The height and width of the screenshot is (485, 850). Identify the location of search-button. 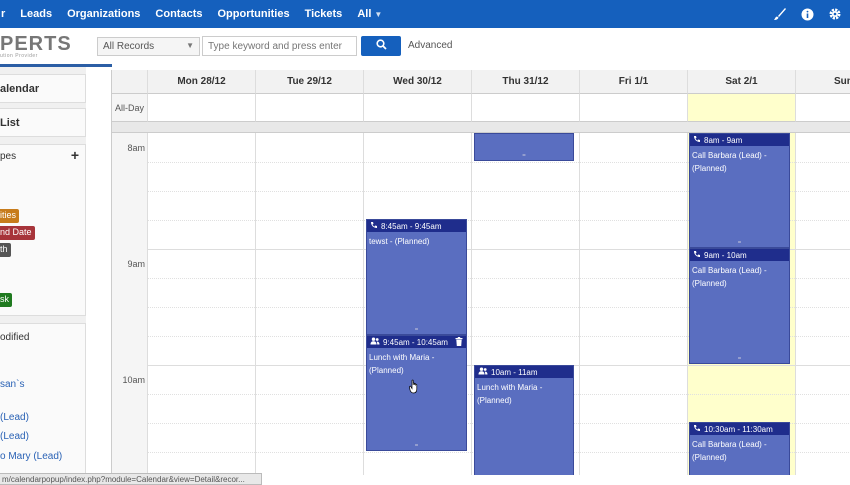
(381, 46).